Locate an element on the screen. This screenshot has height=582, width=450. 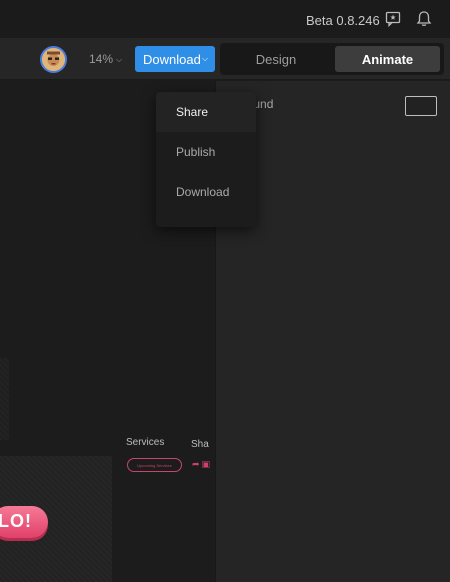
toolbar: 14% ⌵ Download ⌵ Design Animate is located at coordinates (225, 59).